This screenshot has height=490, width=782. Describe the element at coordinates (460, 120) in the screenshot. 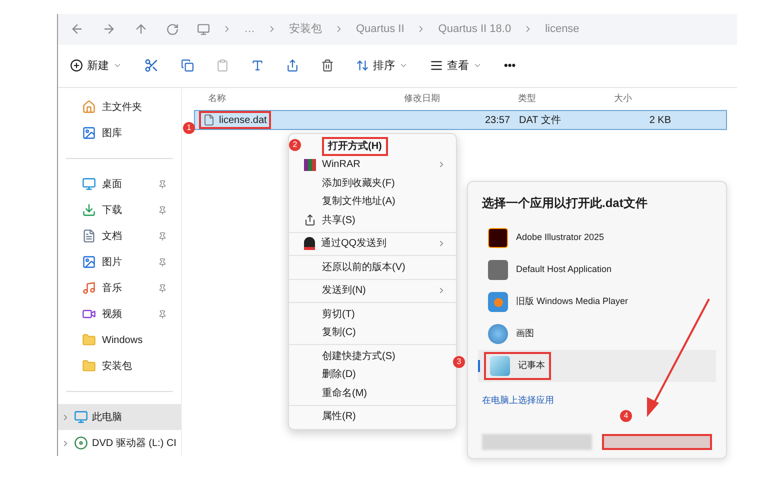

I see `file-row: license.dat 23:57 DAT 文件 2 KB` at that location.